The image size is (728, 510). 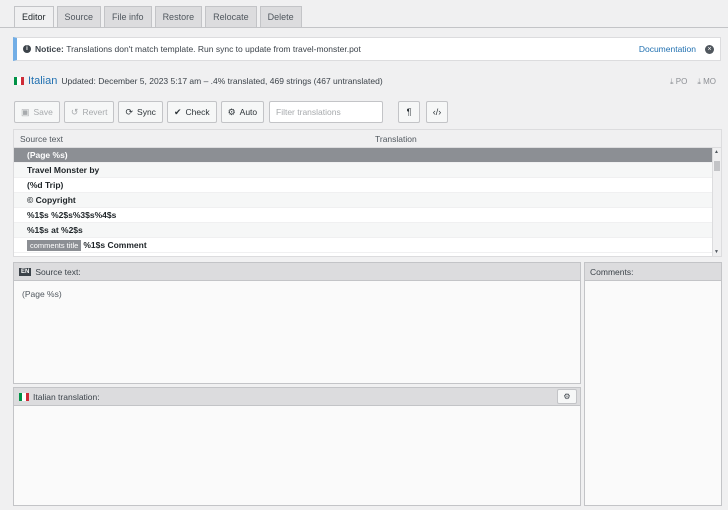 I want to click on save-label: Save, so click(x=43, y=112).